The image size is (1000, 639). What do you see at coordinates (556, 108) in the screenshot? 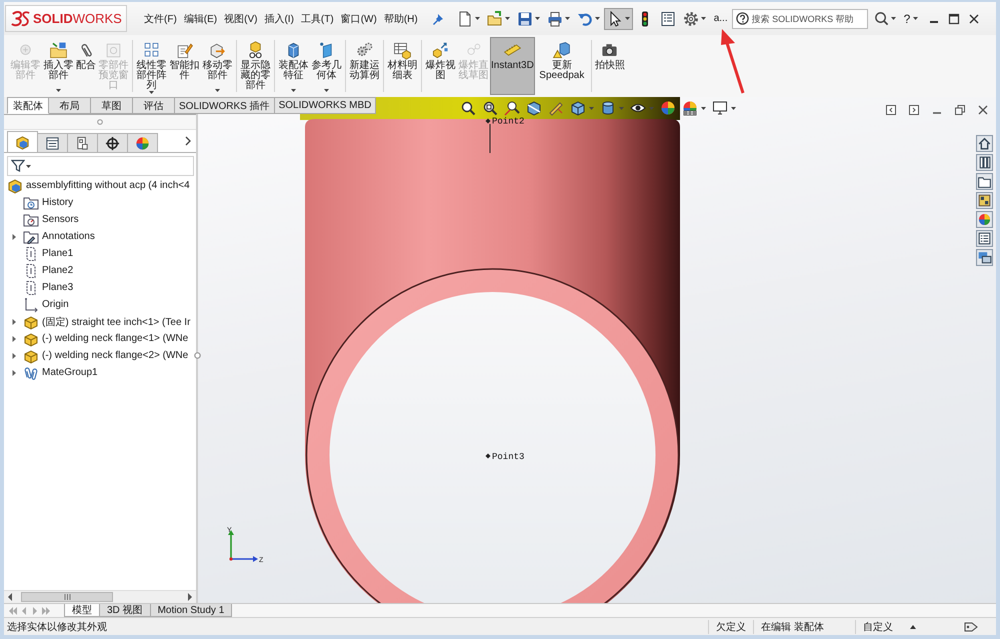
I see `pencil-icon` at bounding box center [556, 108].